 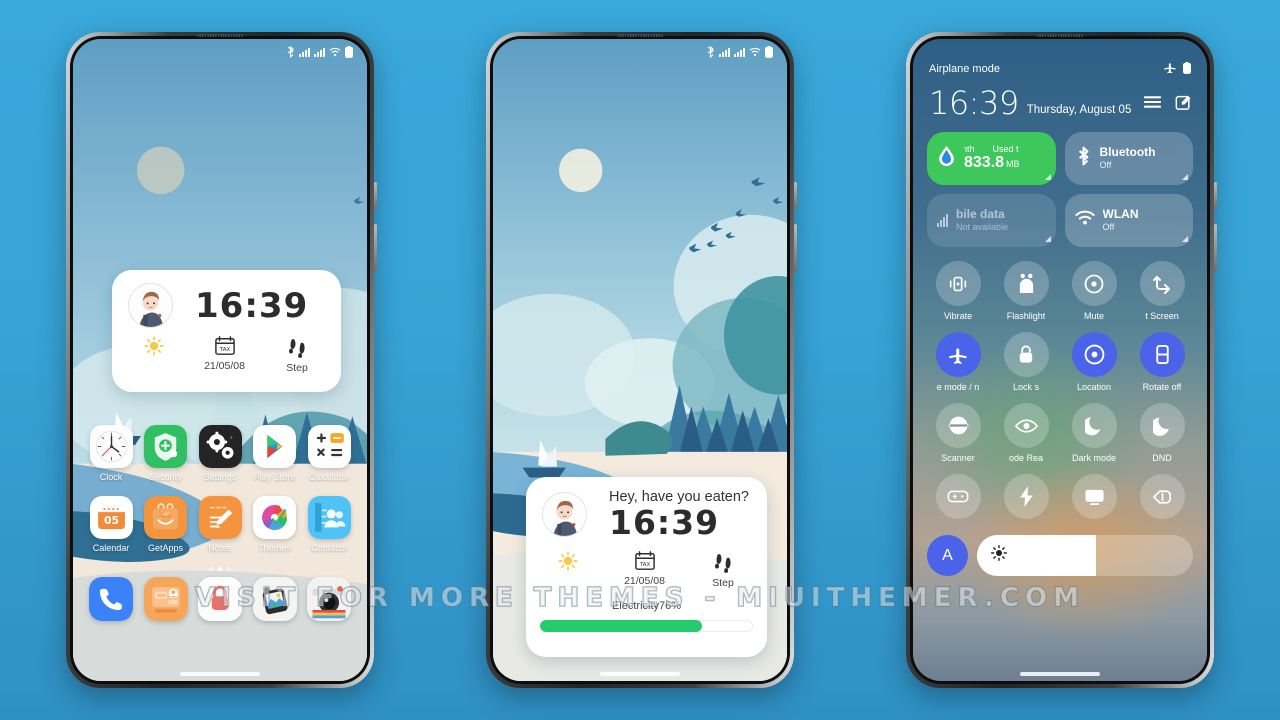 I want to click on card-title: bile data, so click(x=980, y=215).